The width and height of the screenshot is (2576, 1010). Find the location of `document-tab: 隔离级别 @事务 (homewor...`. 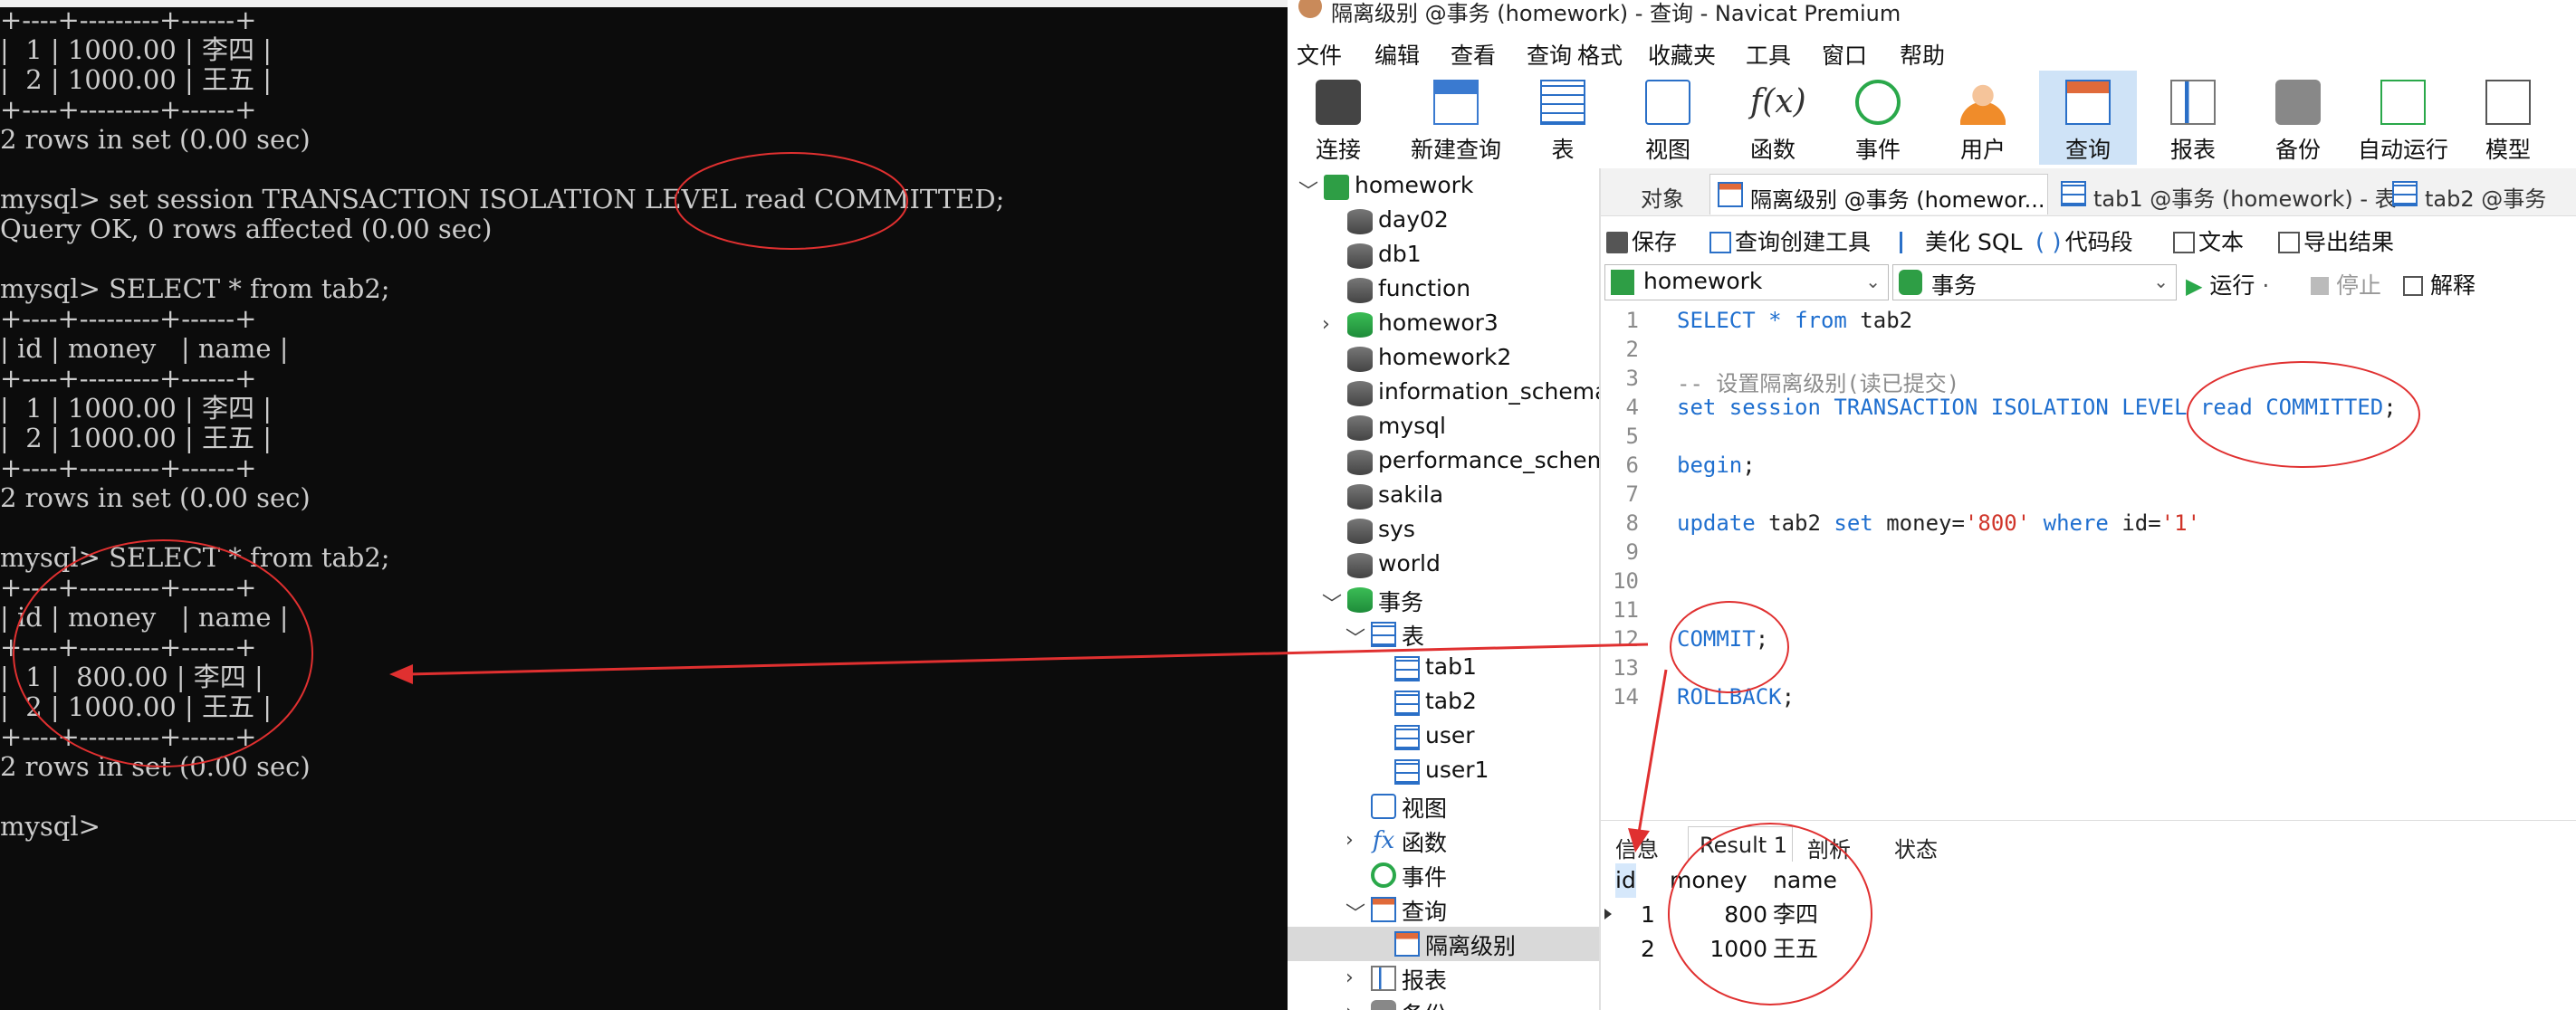

document-tab: 隔离级别 @事务 (homewor... is located at coordinates (1878, 194).